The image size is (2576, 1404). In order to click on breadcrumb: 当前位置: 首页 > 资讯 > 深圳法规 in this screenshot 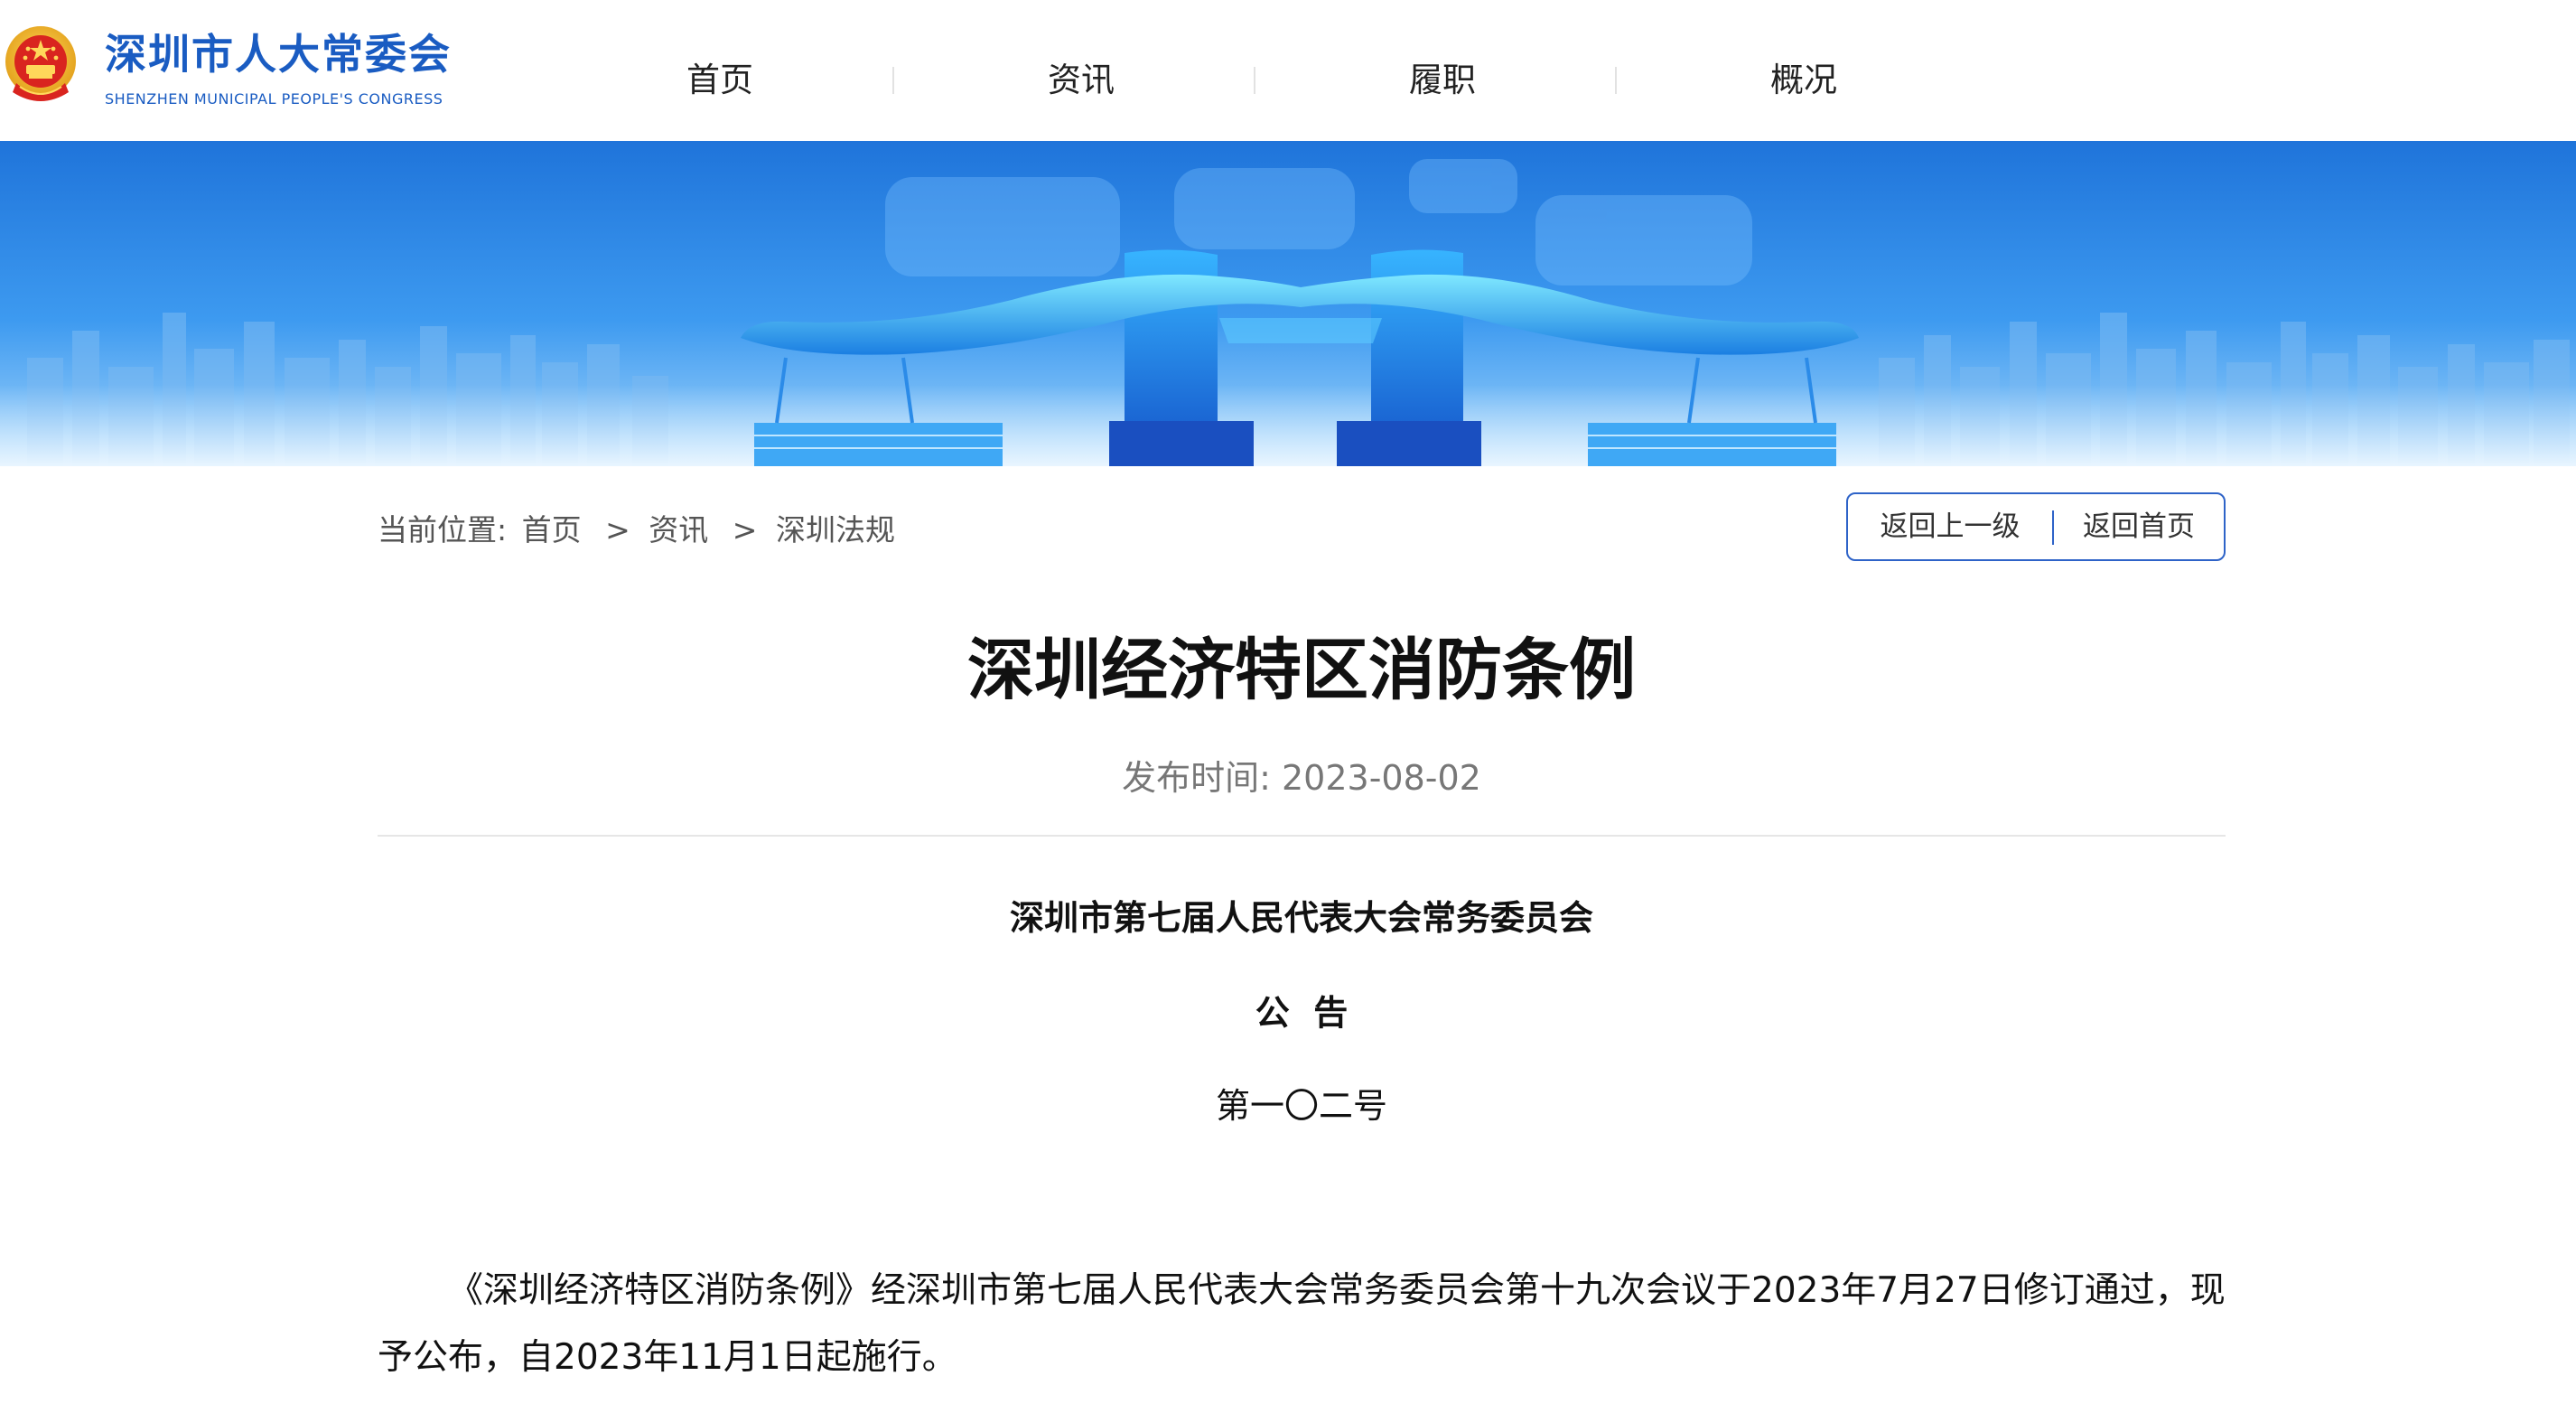, I will do `click(639, 527)`.